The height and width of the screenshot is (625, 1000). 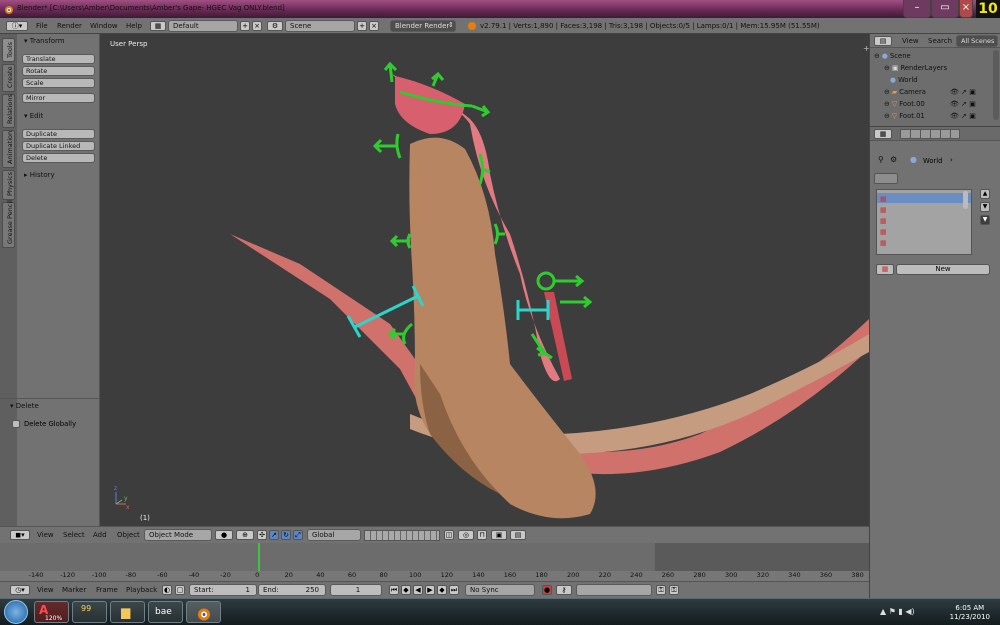 I want to click on lock-icon: ◫, so click(x=449, y=535).